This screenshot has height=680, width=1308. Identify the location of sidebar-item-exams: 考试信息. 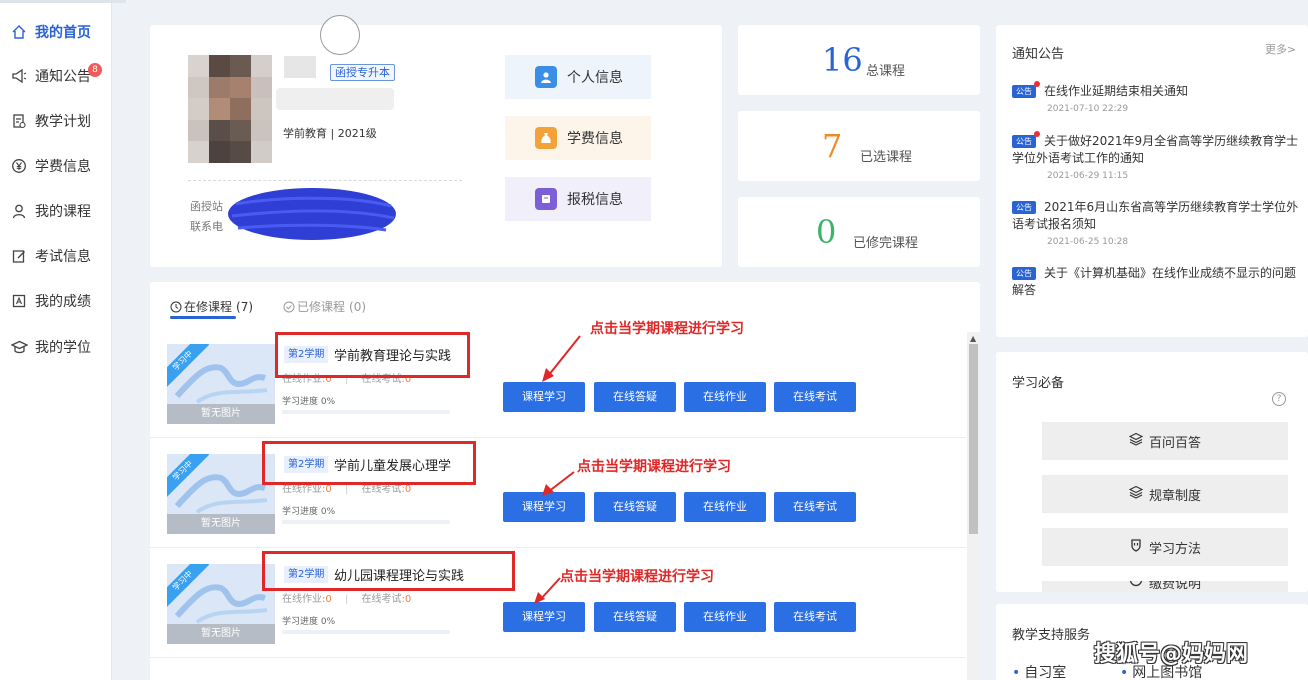
(56, 256).